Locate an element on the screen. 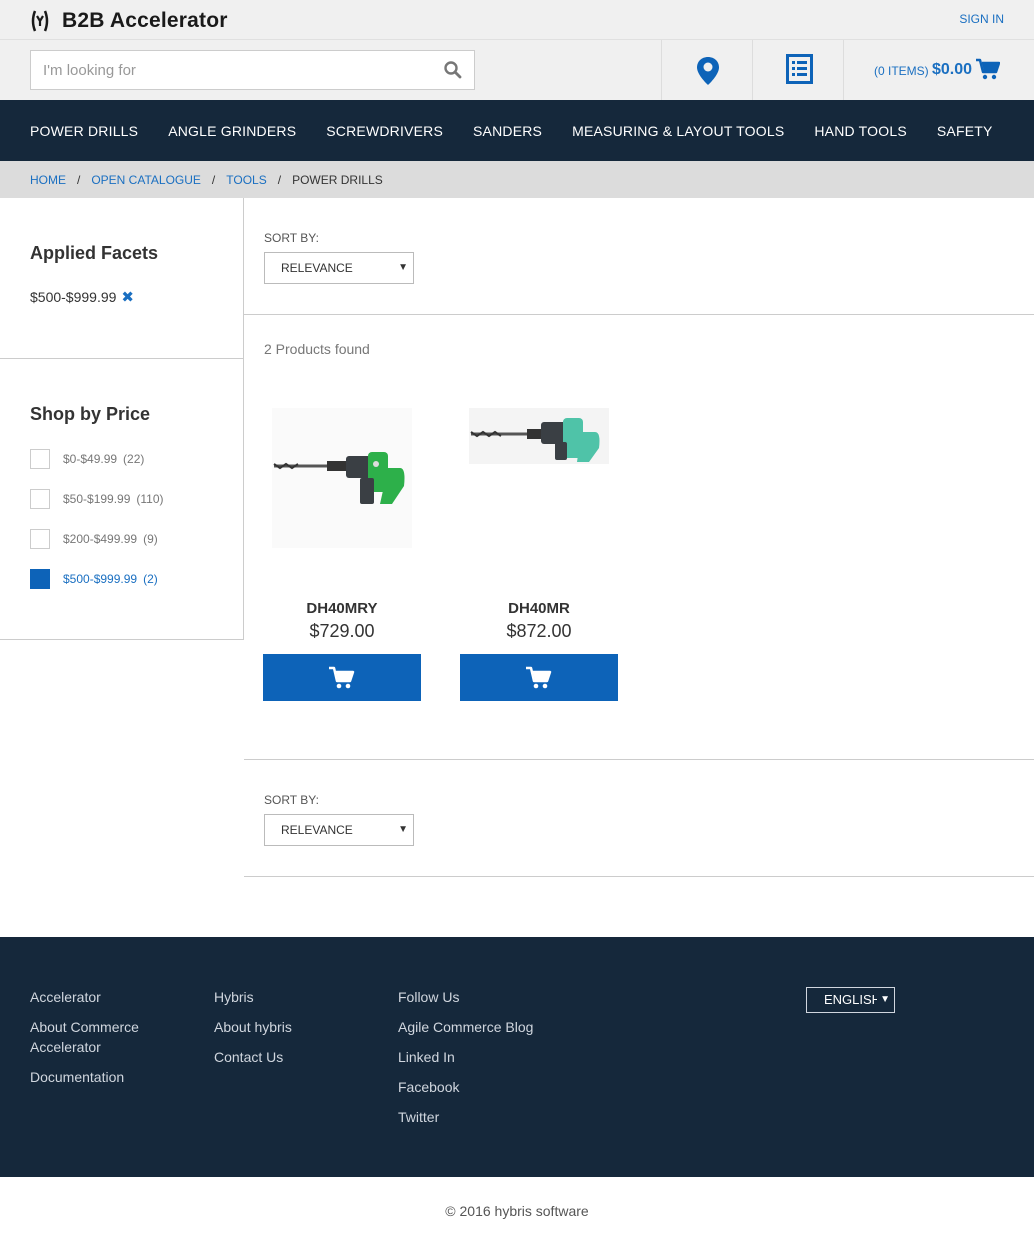 The height and width of the screenshot is (1247, 1034). price-facet-count: (9) is located at coordinates (150, 539).